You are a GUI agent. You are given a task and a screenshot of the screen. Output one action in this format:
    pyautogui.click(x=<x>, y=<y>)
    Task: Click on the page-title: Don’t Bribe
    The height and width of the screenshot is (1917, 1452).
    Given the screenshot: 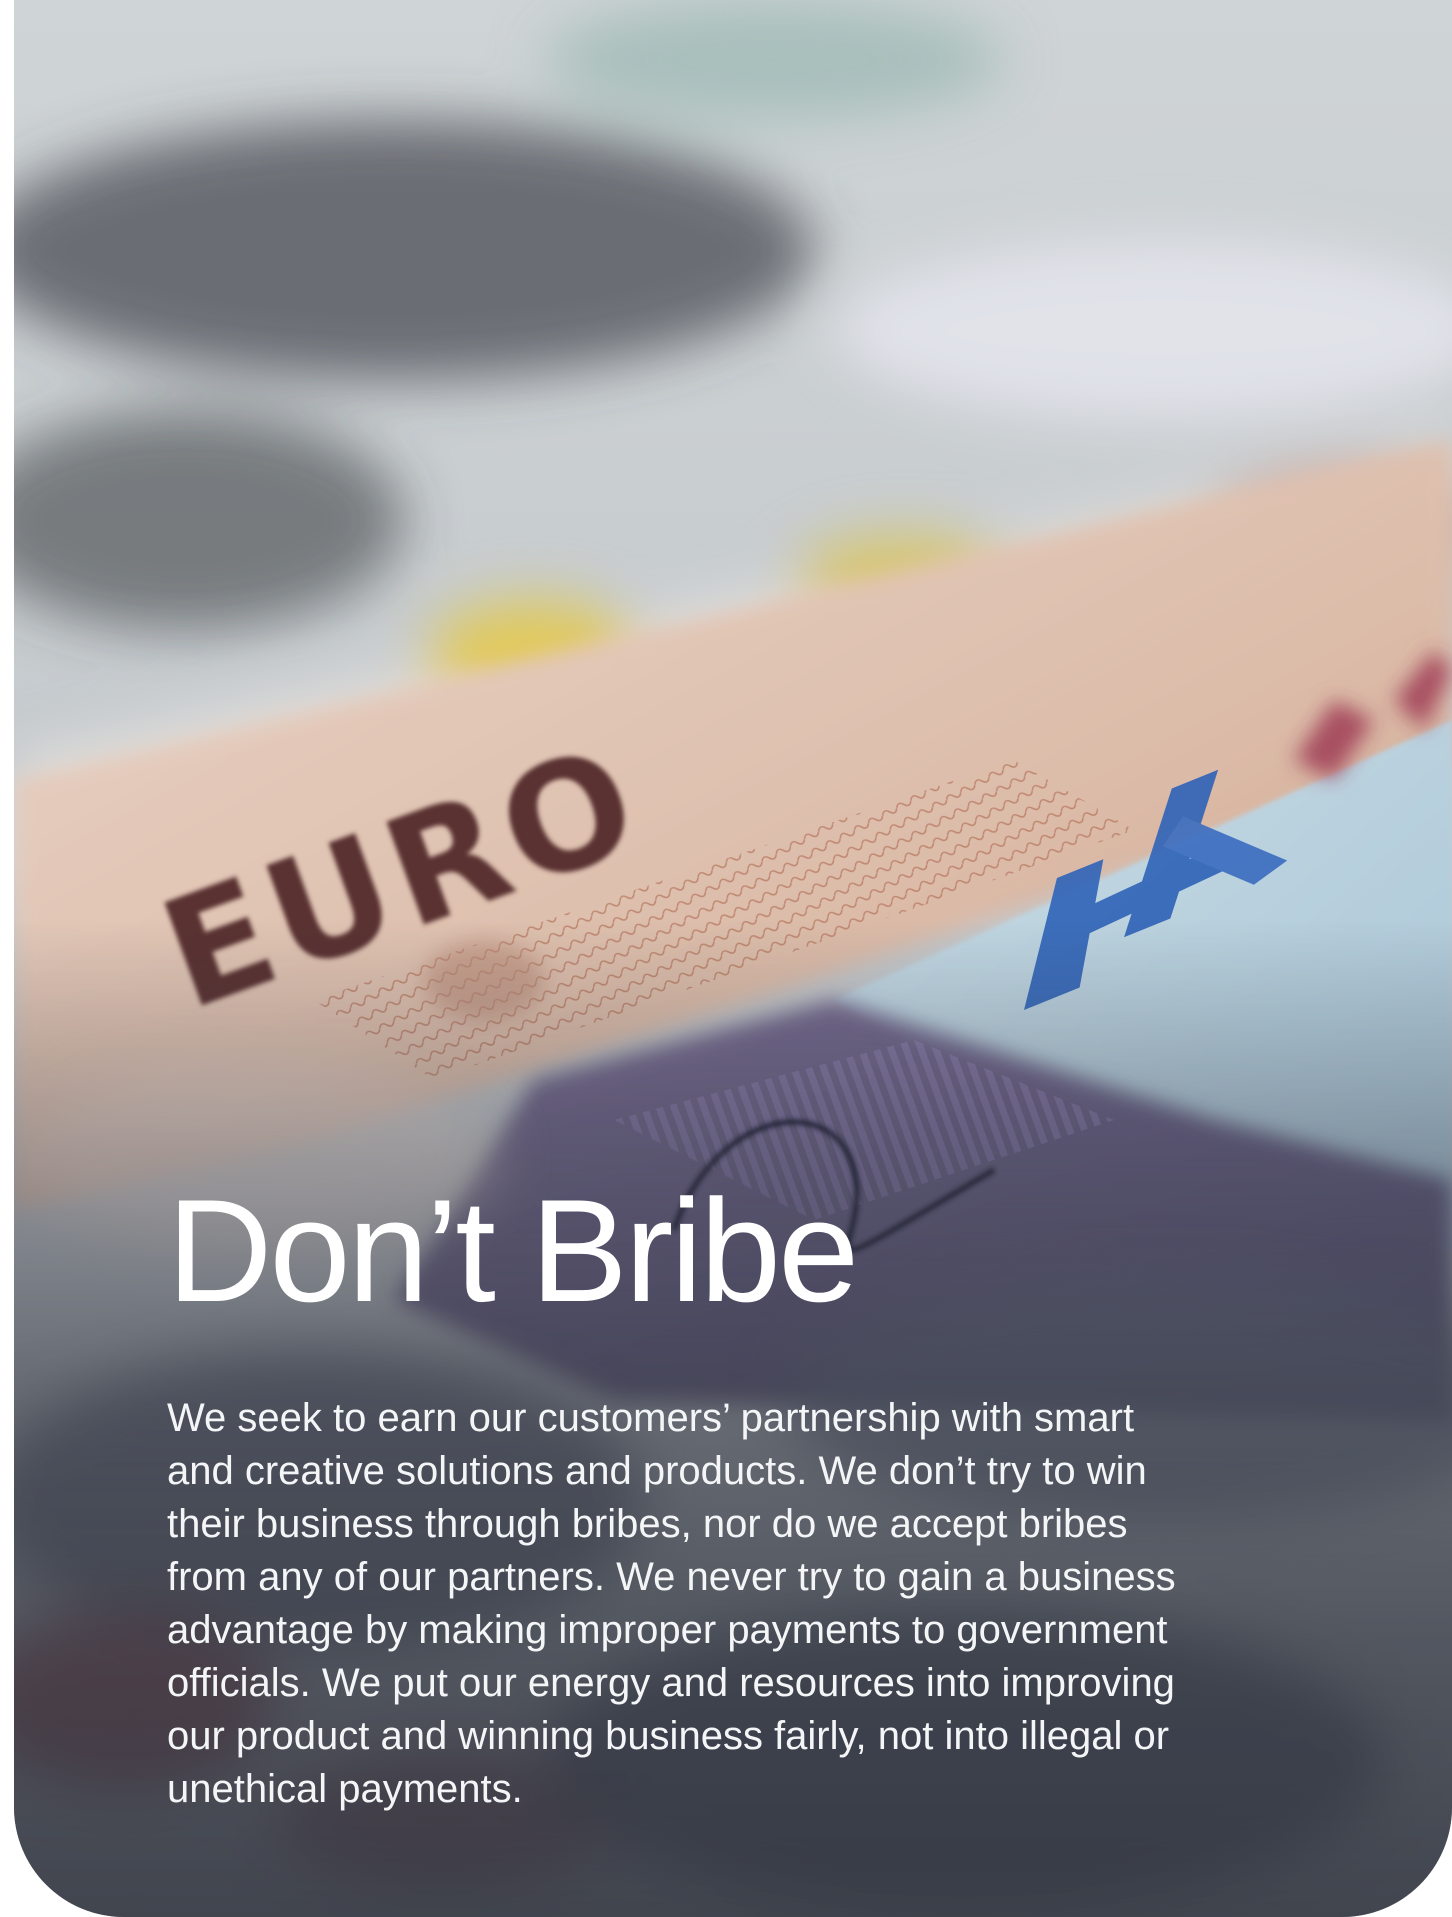 What is the action you would take?
    pyautogui.click(x=513, y=1250)
    